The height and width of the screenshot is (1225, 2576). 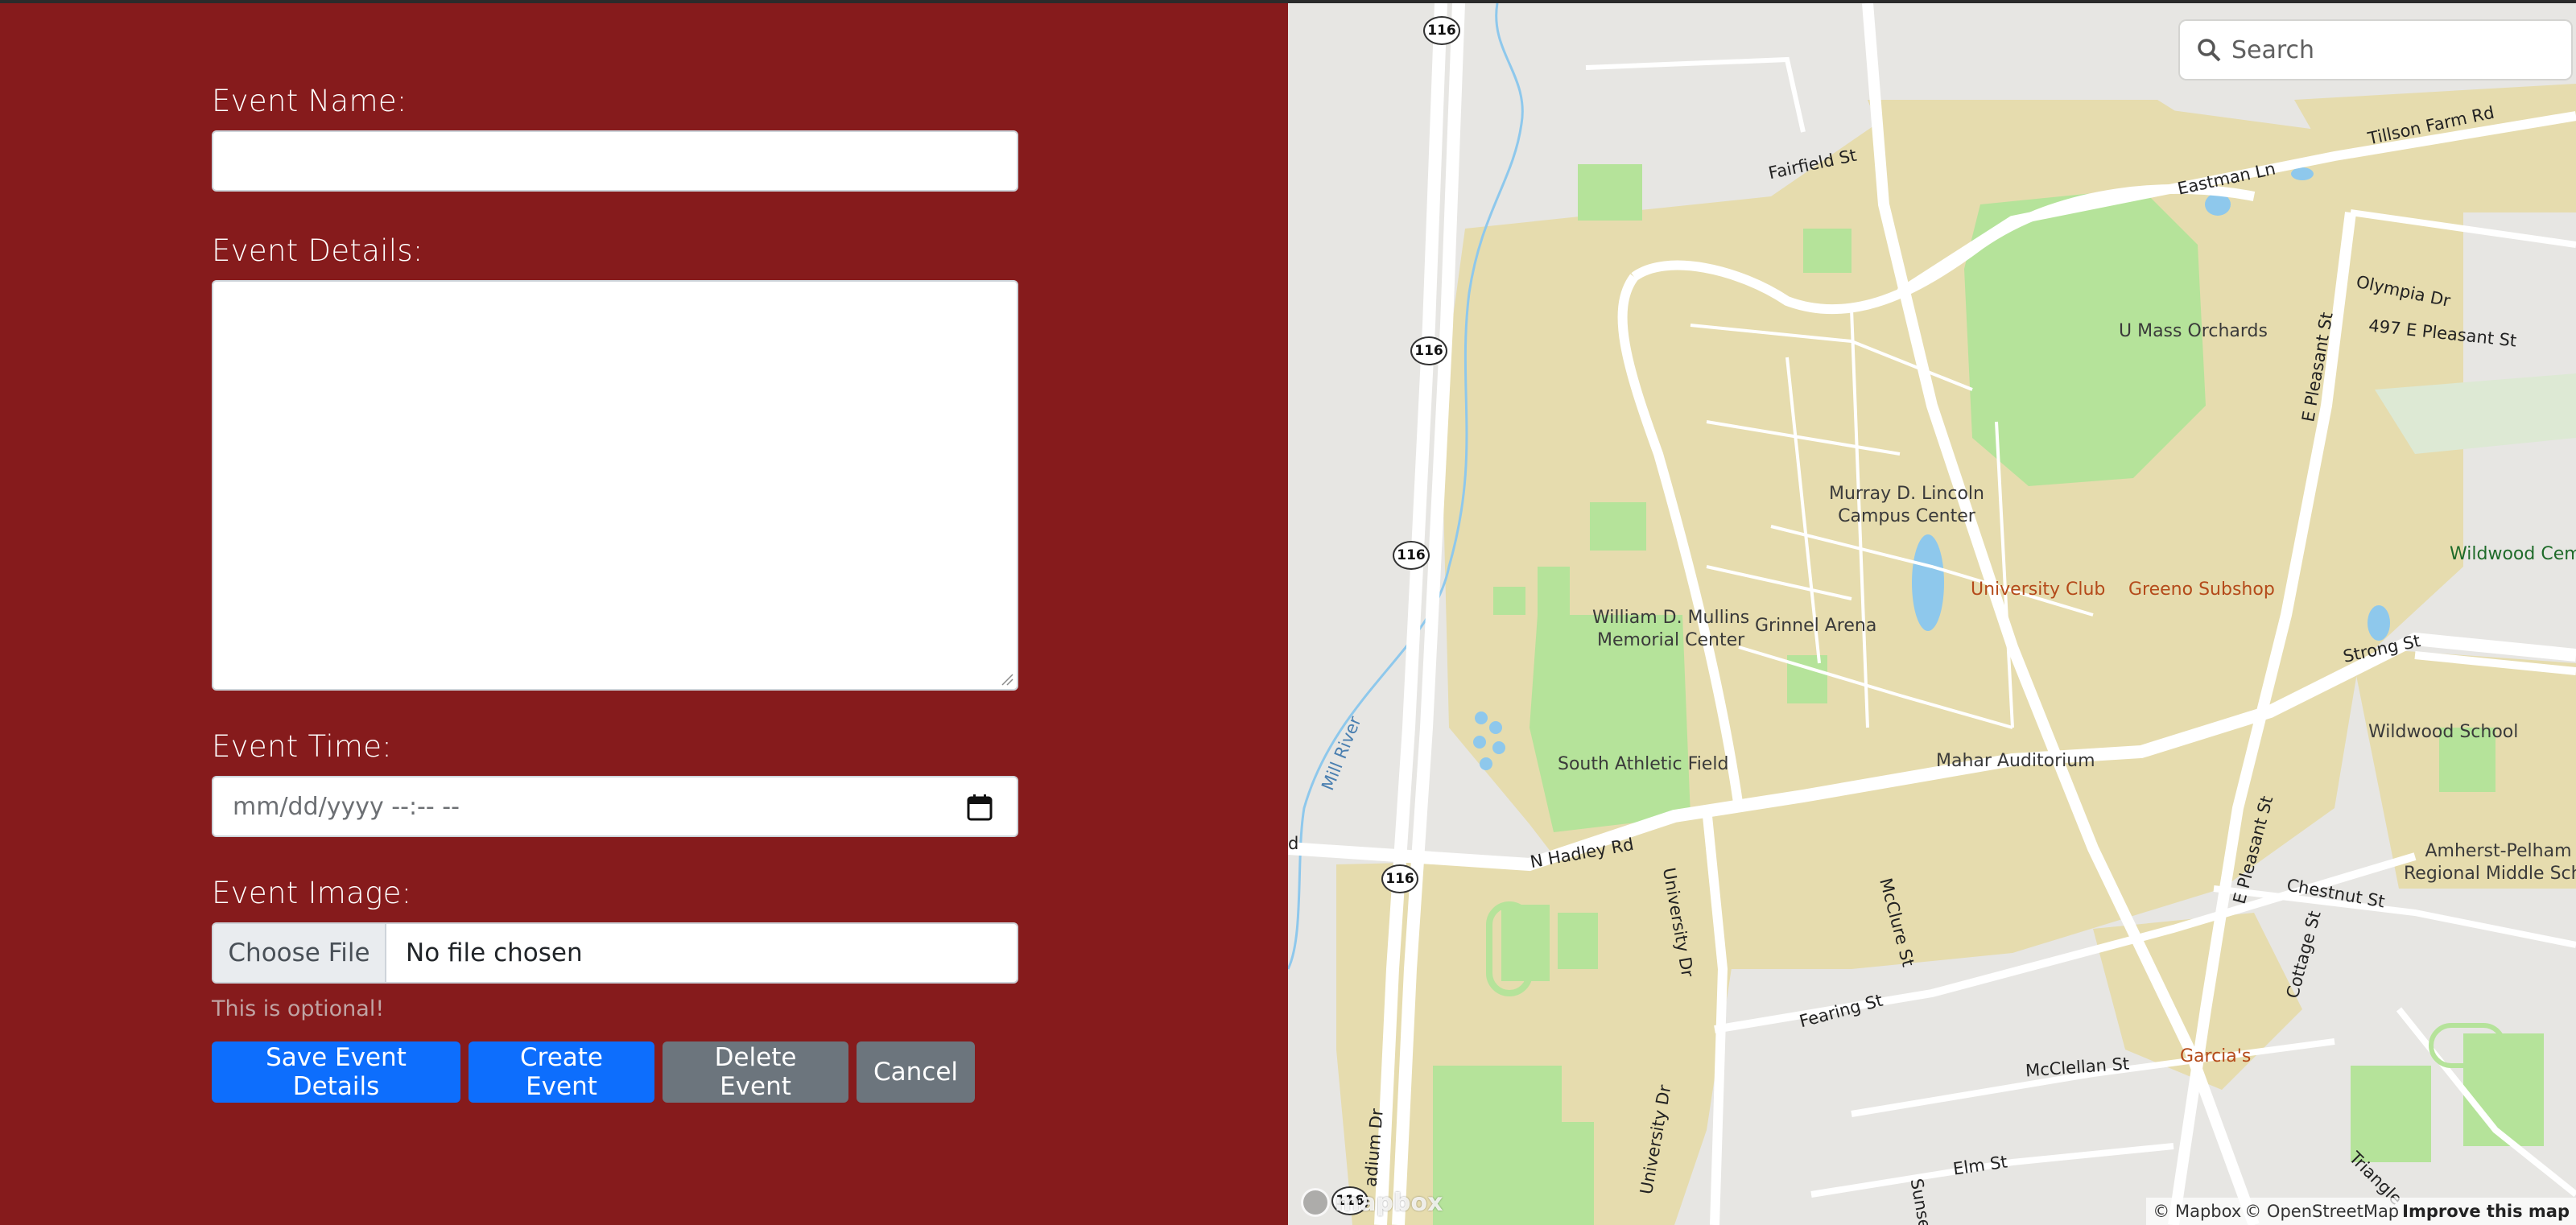 I want to click on mapbox-logo: mapbox, so click(x=1372, y=1202).